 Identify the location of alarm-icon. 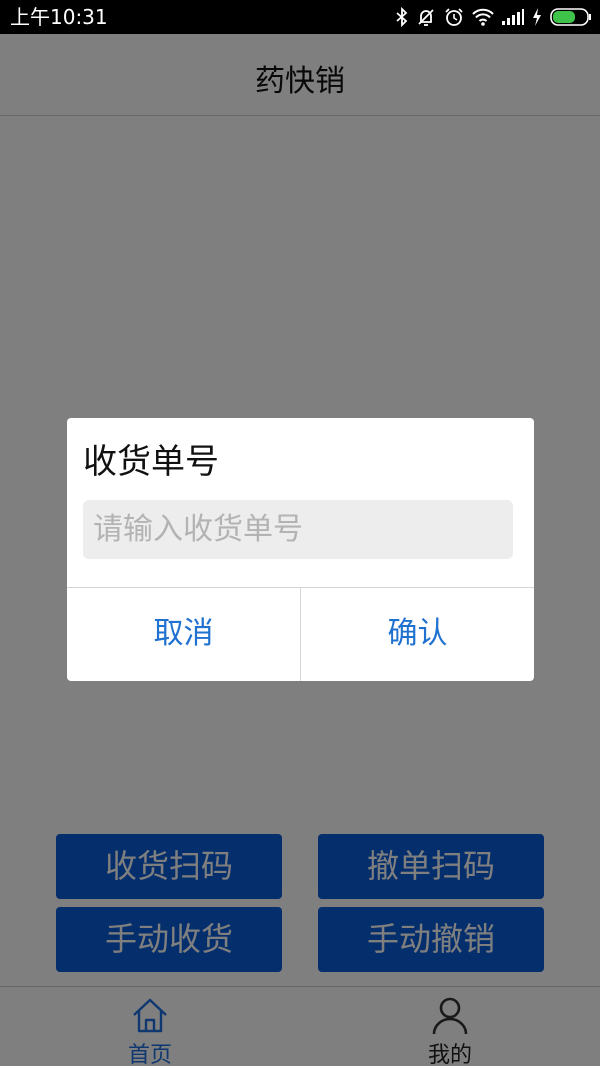
(454, 17).